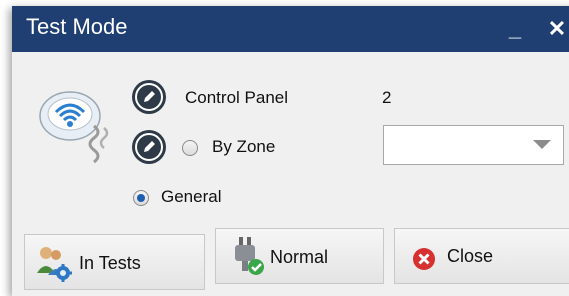 This screenshot has width=569, height=296. I want to click on close-label: Close, so click(470, 256).